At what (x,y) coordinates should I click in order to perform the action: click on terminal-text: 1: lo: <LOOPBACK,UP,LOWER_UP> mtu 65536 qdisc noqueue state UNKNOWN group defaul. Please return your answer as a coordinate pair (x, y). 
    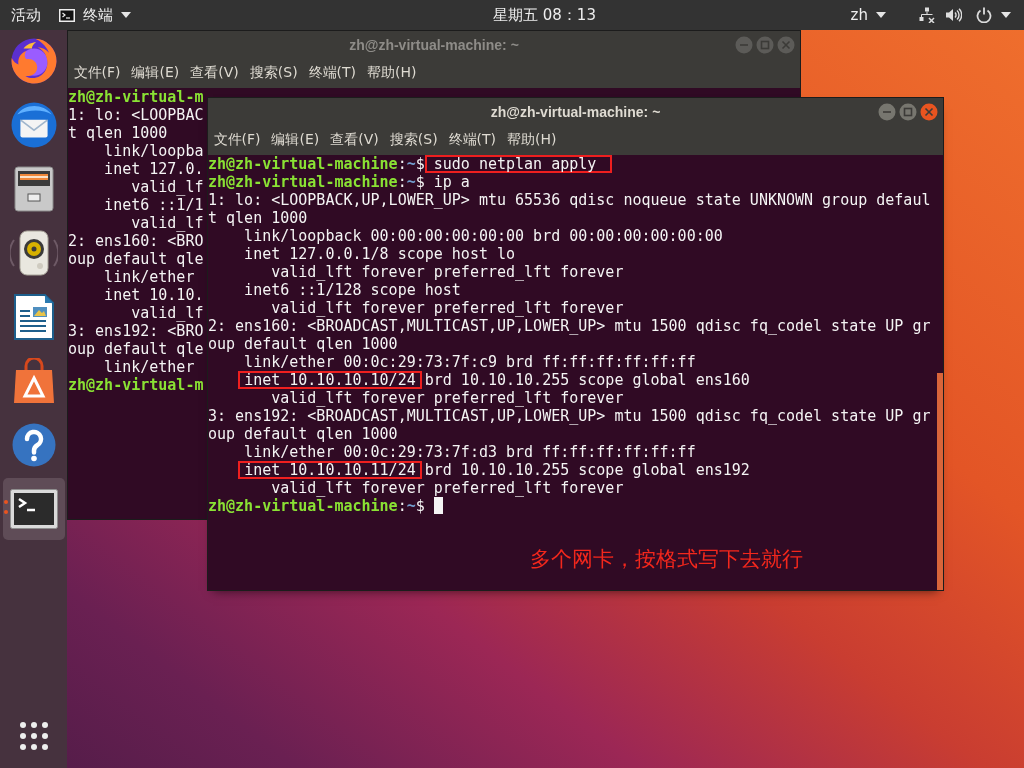
    Looking at the image, I should click on (569, 200).